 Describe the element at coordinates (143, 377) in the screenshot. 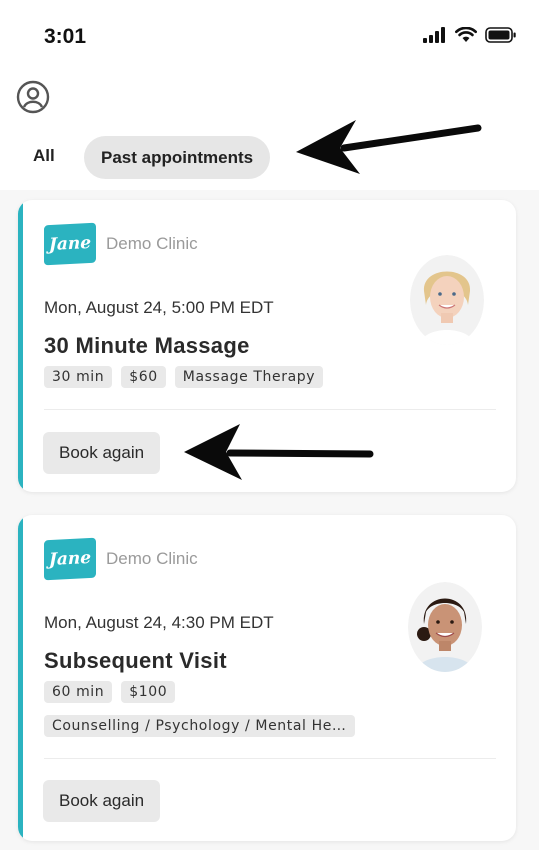

I see `tag-price: $60` at that location.